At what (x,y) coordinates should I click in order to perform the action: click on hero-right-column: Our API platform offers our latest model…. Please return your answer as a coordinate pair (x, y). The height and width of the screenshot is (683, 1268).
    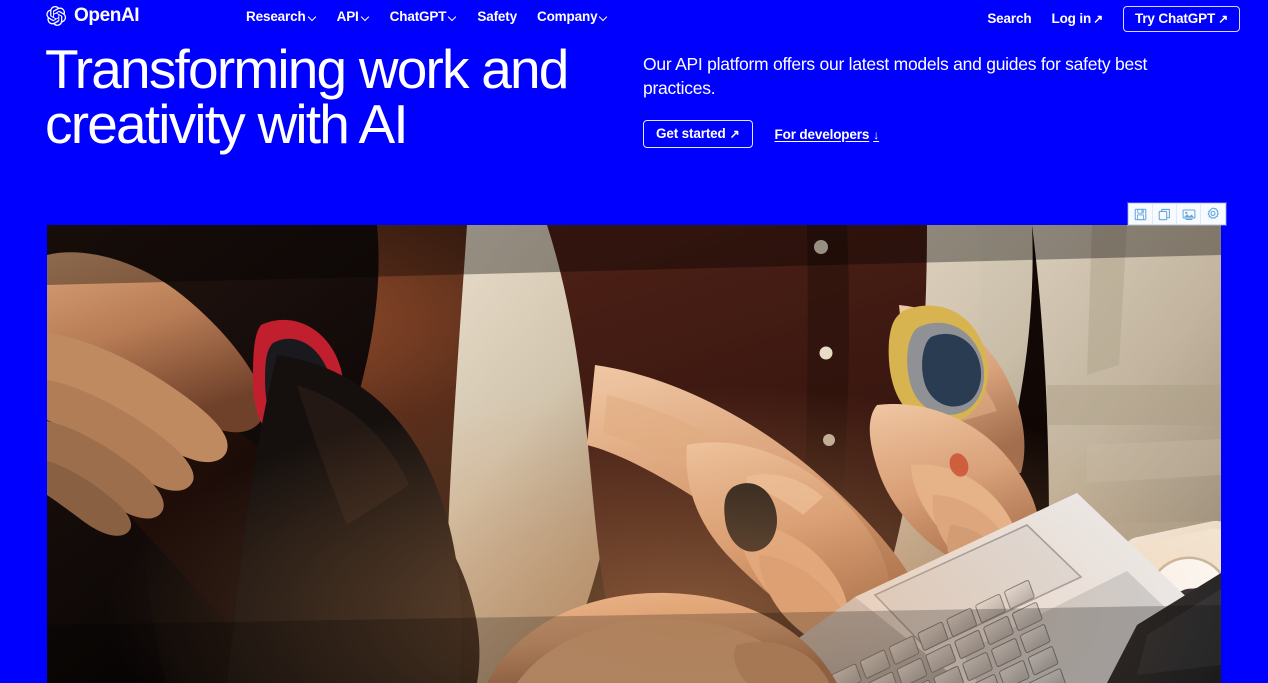
    Looking at the image, I should click on (929, 100).